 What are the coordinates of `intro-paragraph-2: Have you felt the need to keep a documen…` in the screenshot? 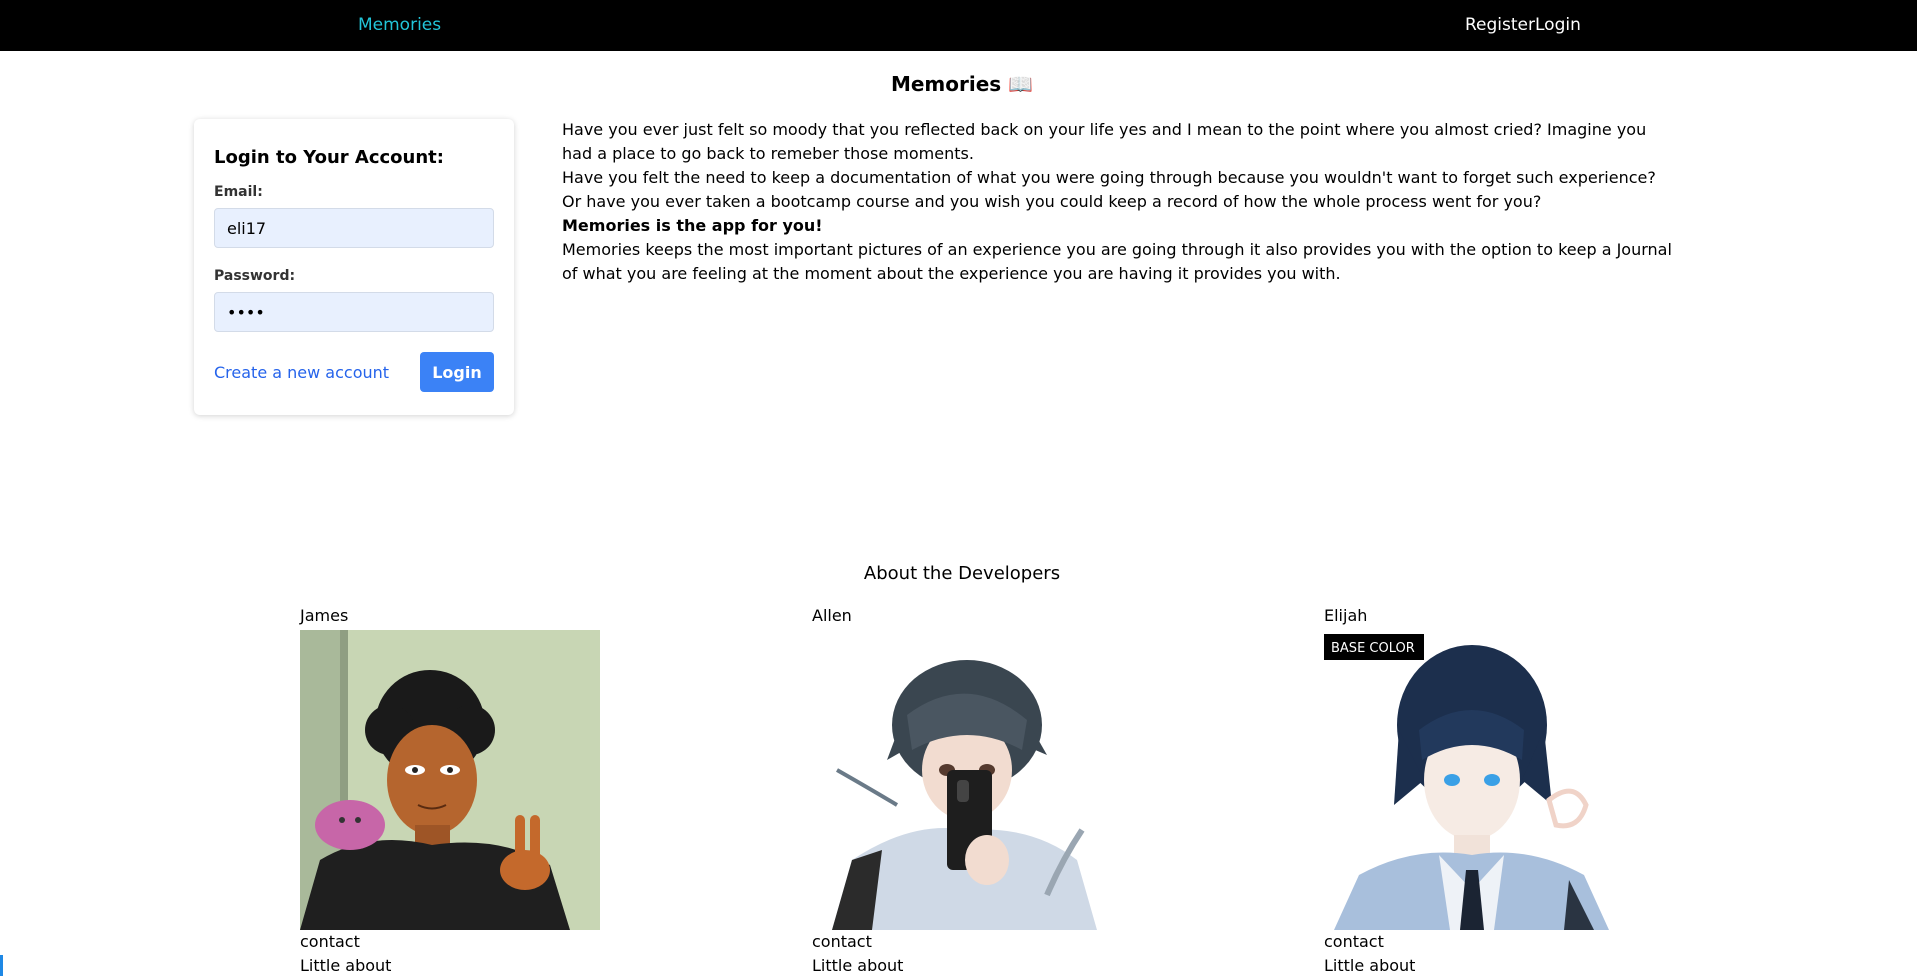 It's located at (1109, 177).